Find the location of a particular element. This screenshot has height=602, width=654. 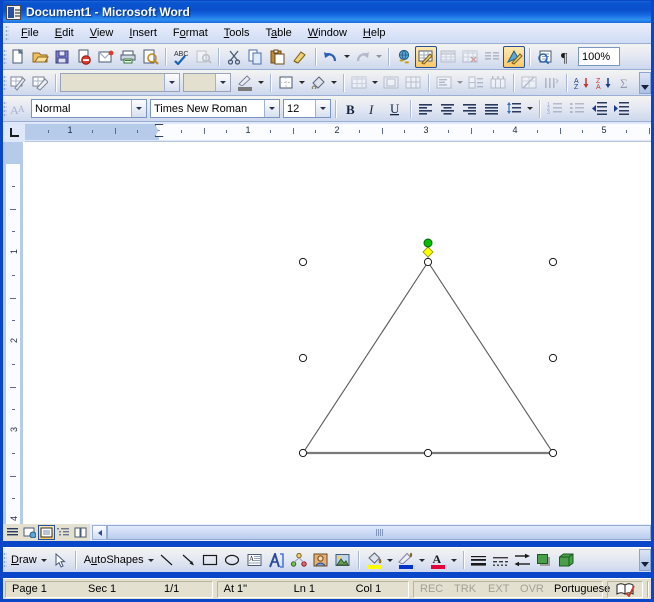

line-spacing-dropdown-icon is located at coordinates (530, 109).